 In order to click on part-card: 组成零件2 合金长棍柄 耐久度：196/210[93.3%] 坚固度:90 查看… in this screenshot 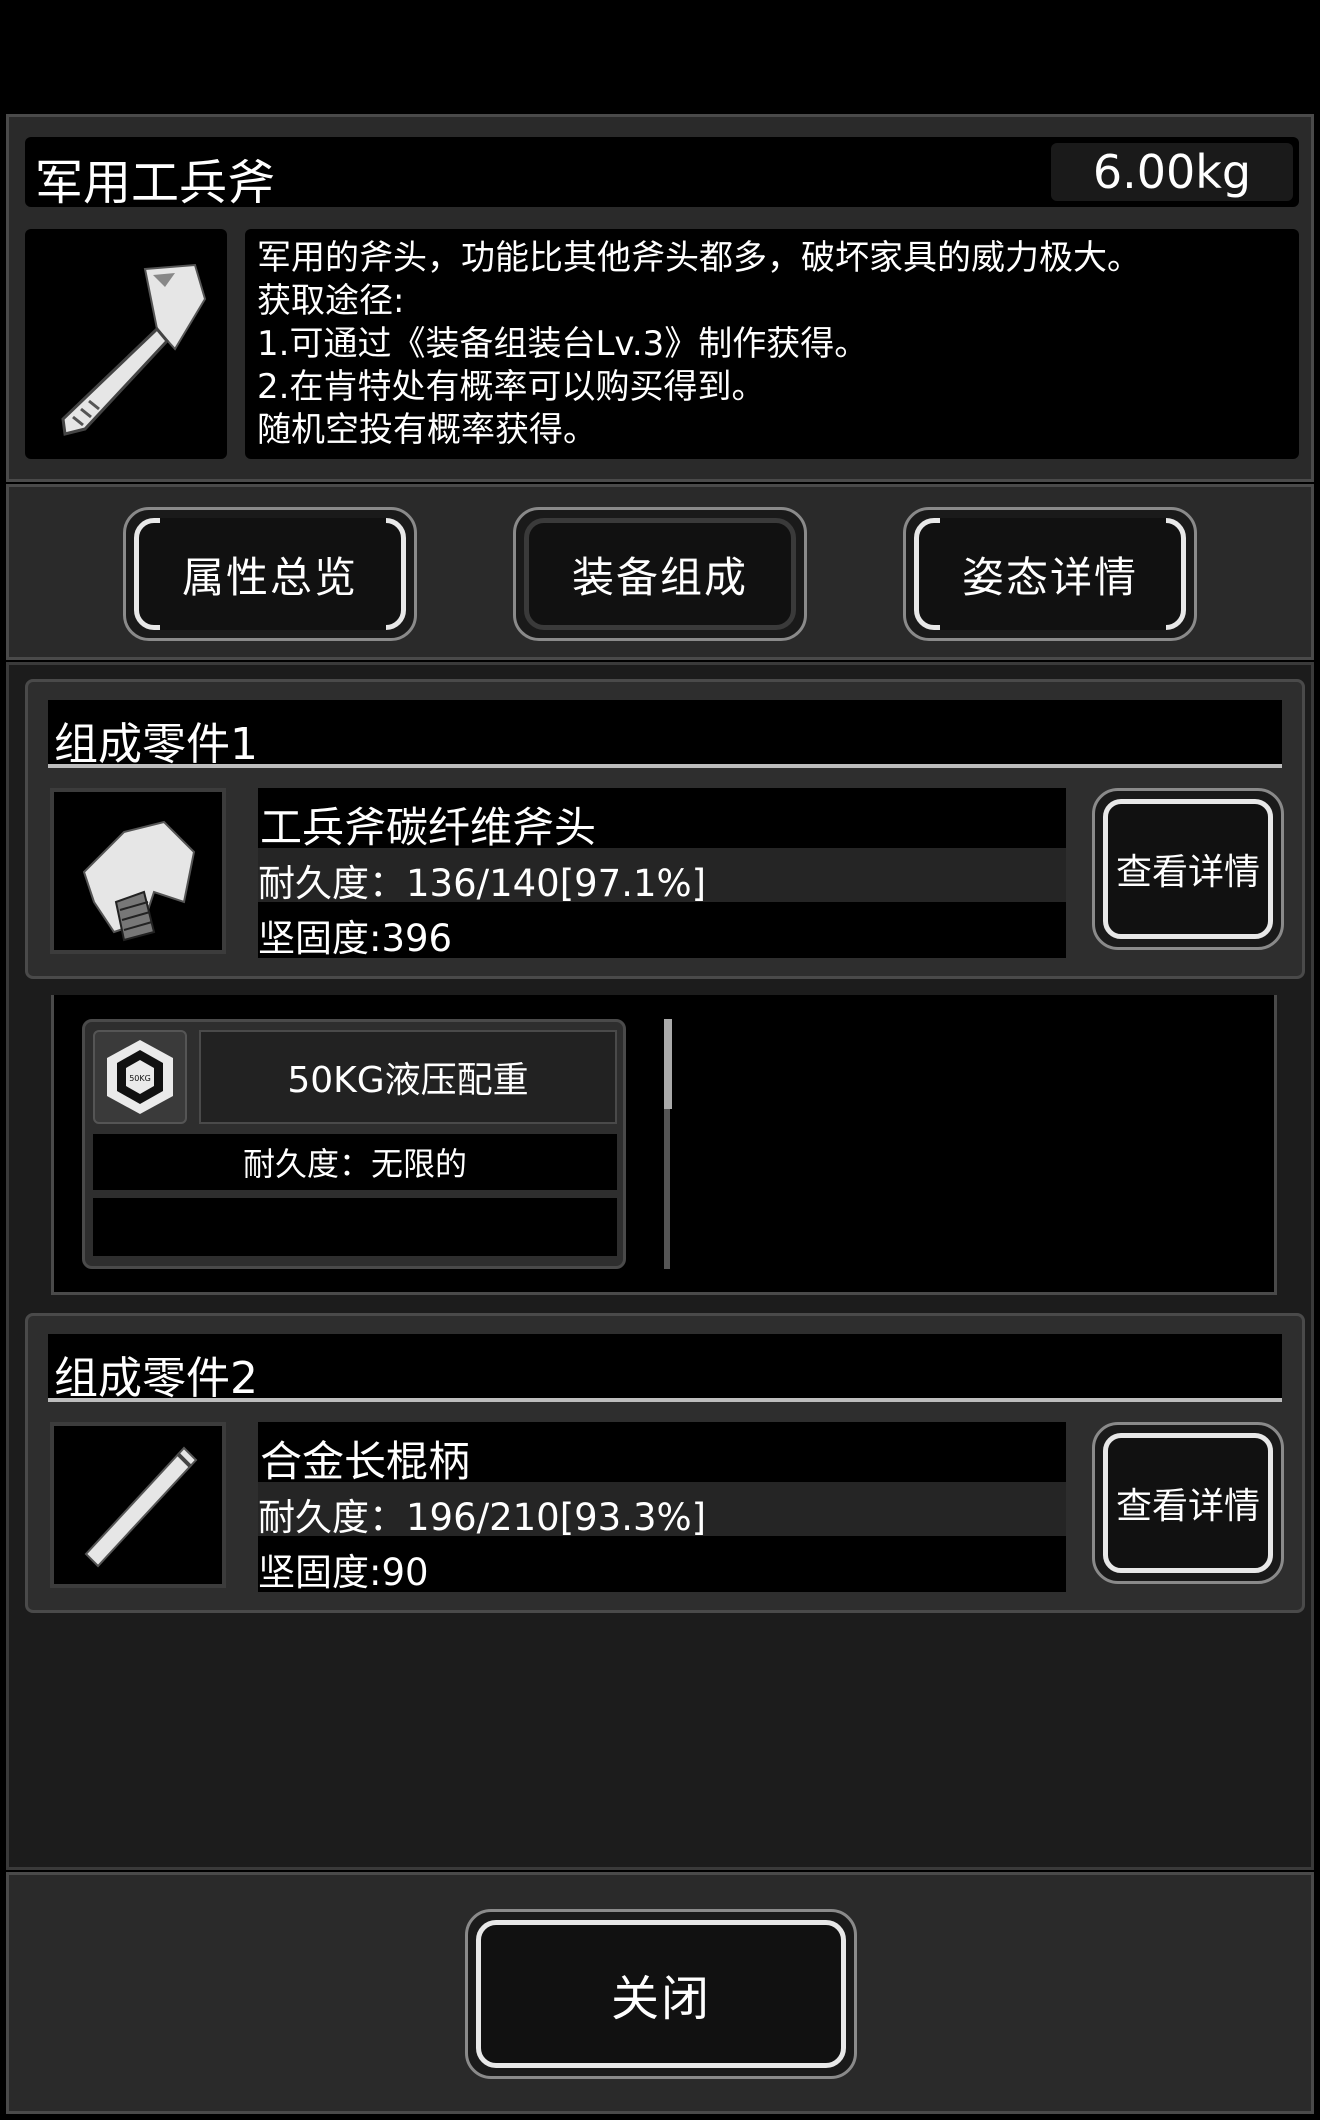, I will do `click(665, 1463)`.